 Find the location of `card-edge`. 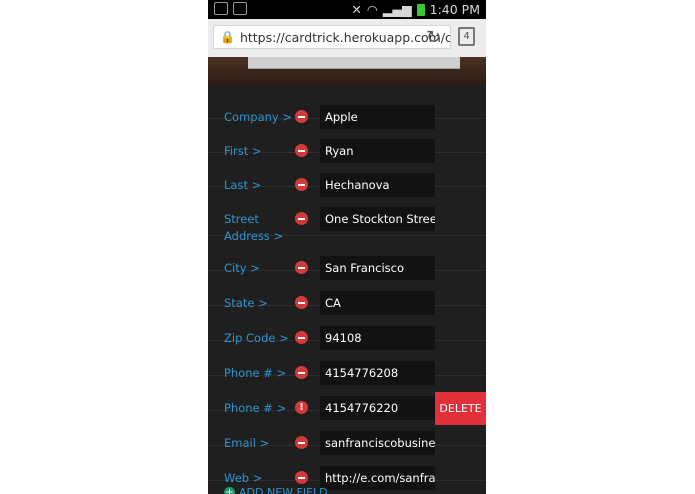

card-edge is located at coordinates (354, 63).